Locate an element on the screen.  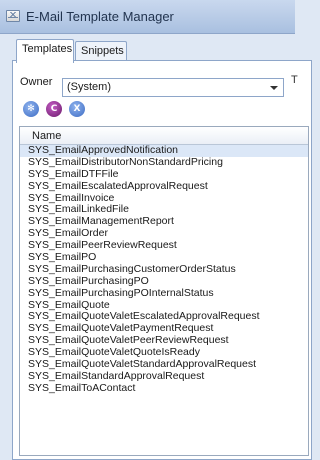
table-row: SYS_EmailPurchasingPOInternalStatus is located at coordinates (164, 293).